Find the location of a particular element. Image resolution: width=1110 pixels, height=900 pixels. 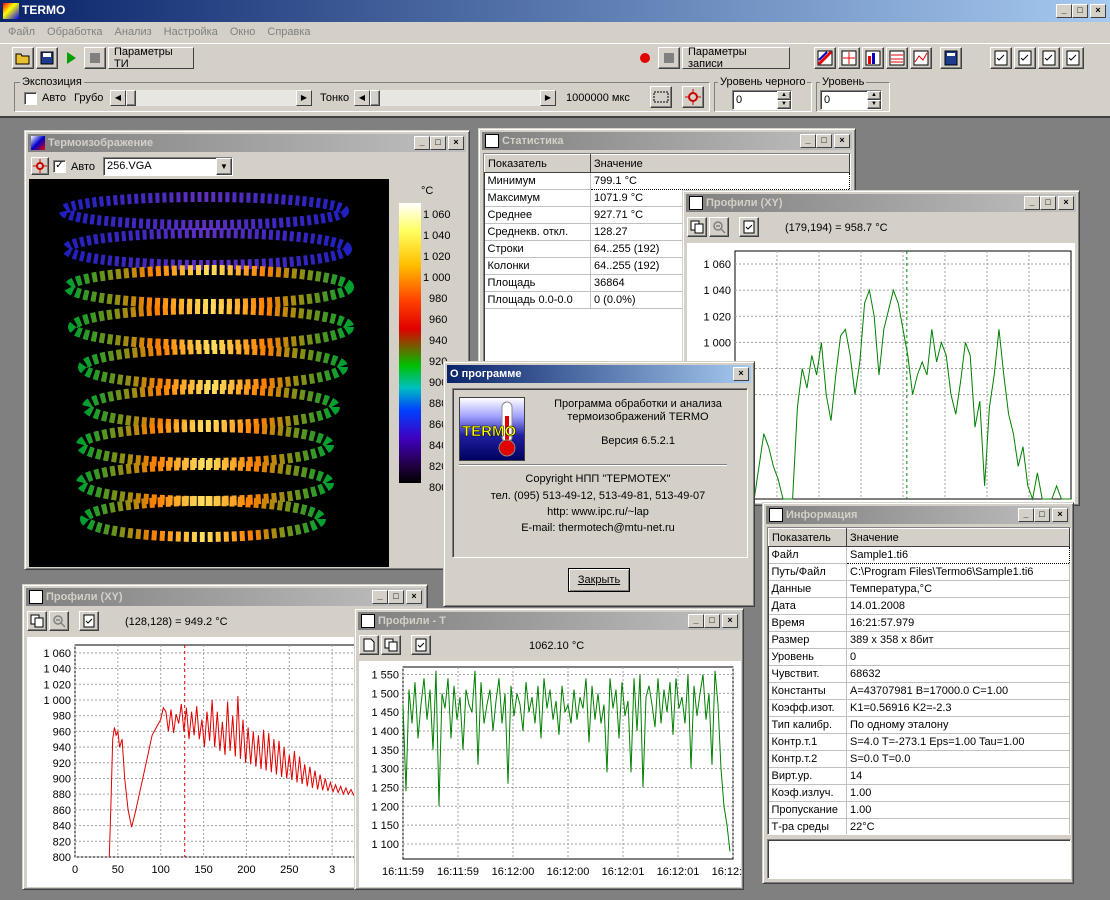

stop-icon is located at coordinates (95, 58).